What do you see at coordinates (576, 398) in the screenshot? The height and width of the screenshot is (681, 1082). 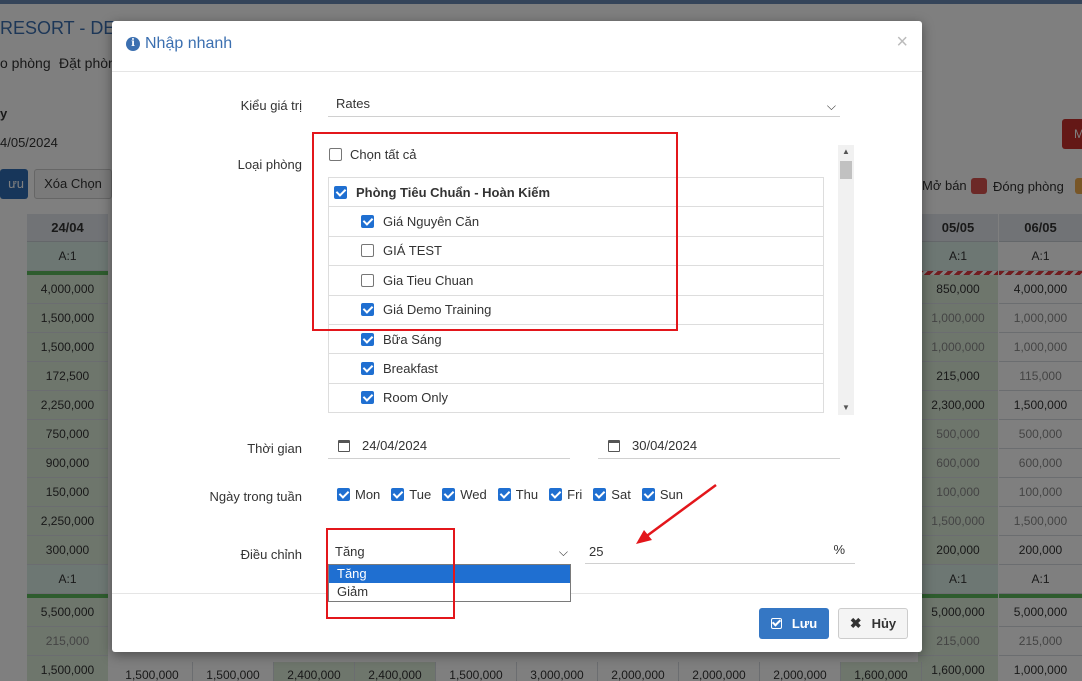 I see `list-item-rate: Room Only` at bounding box center [576, 398].